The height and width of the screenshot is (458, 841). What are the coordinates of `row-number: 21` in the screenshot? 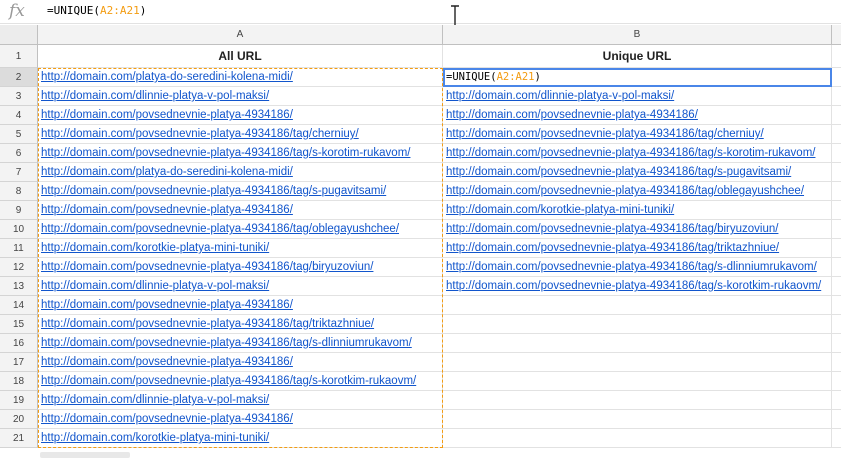 It's located at (19, 438).